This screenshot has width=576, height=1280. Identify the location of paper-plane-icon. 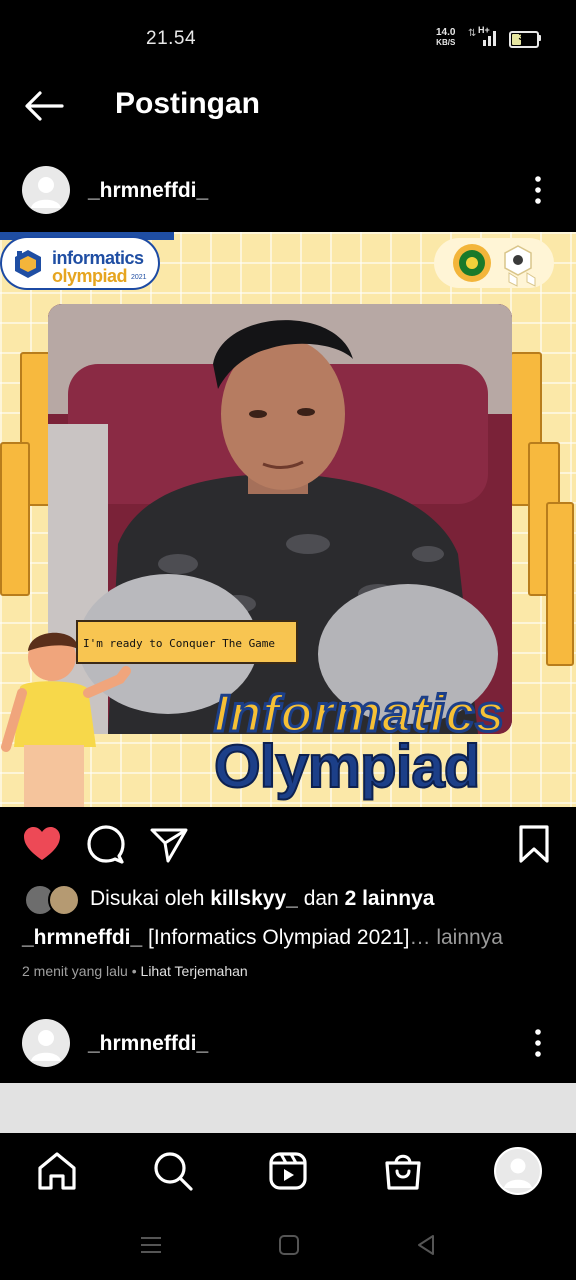
(169, 845).